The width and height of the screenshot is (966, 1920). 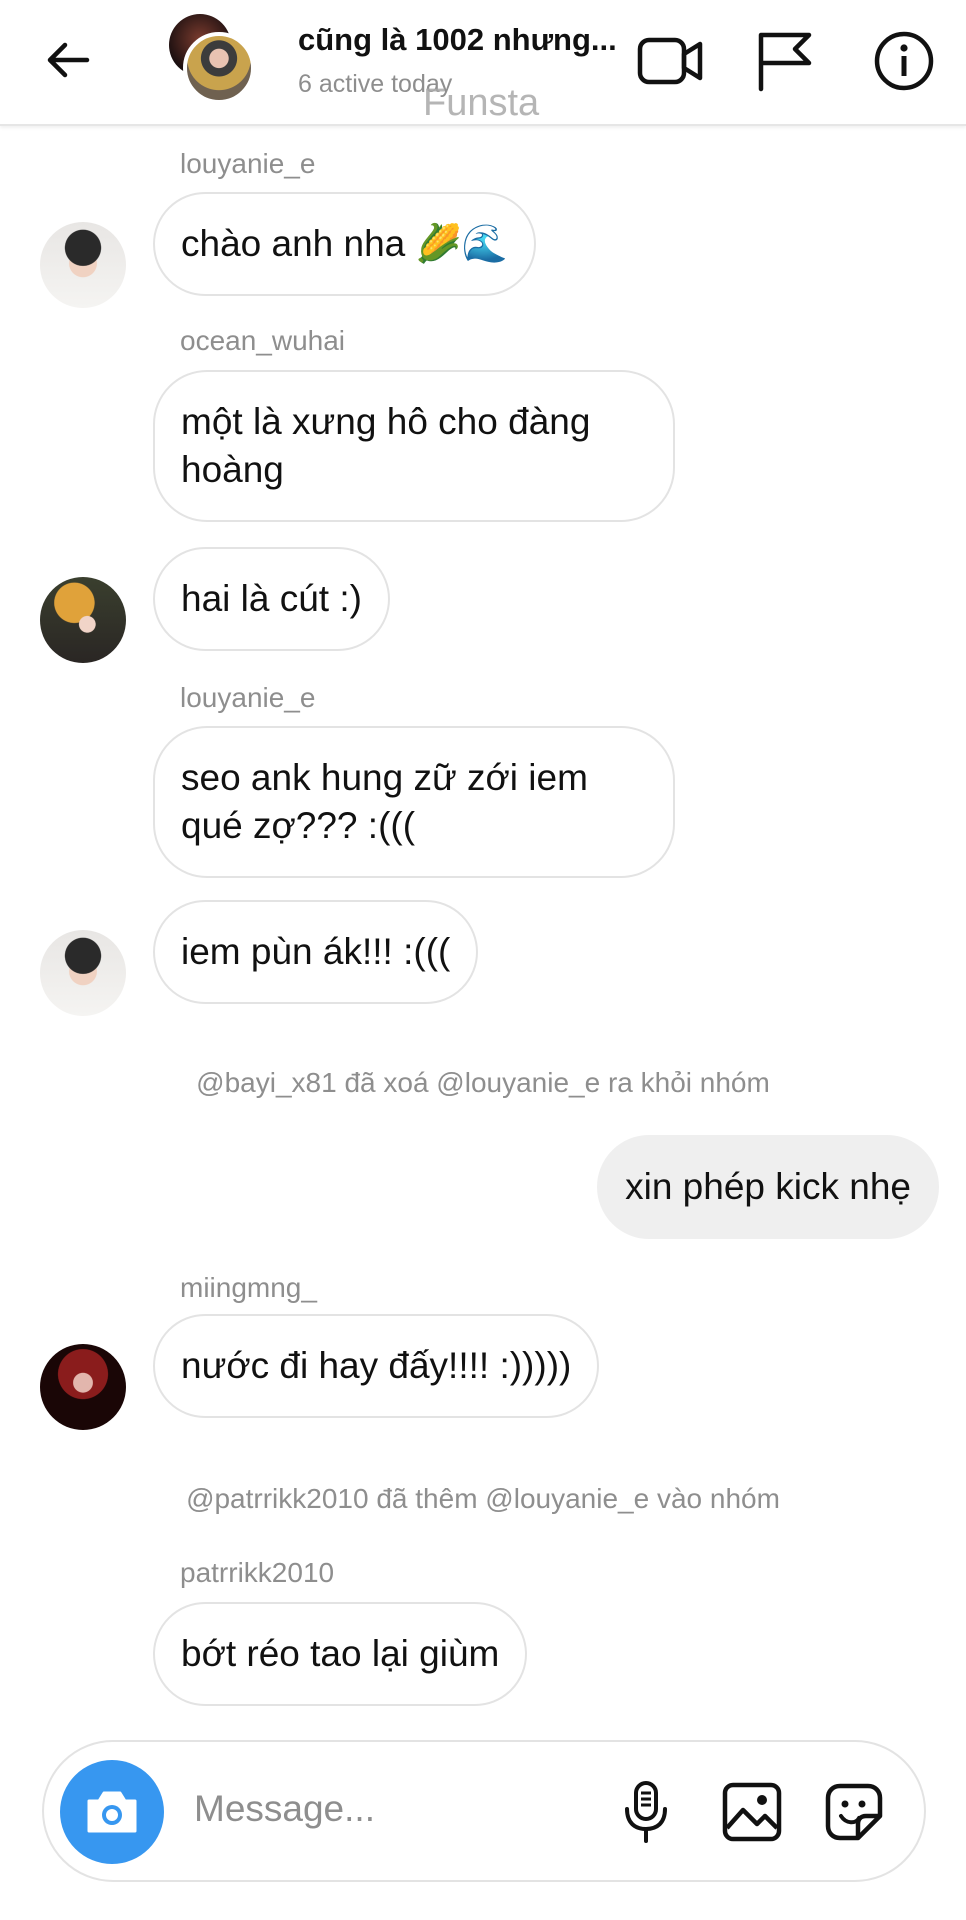 I want to click on arrow-left-icon, so click(x=68, y=60).